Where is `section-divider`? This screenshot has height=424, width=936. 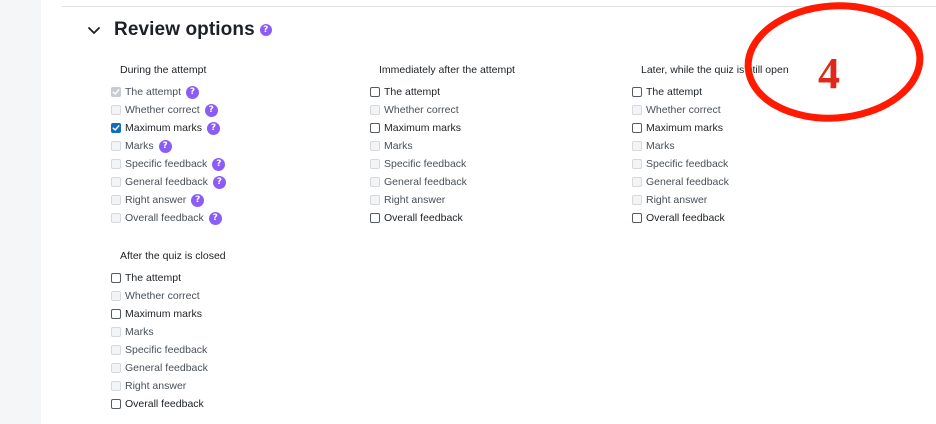
section-divider is located at coordinates (499, 6).